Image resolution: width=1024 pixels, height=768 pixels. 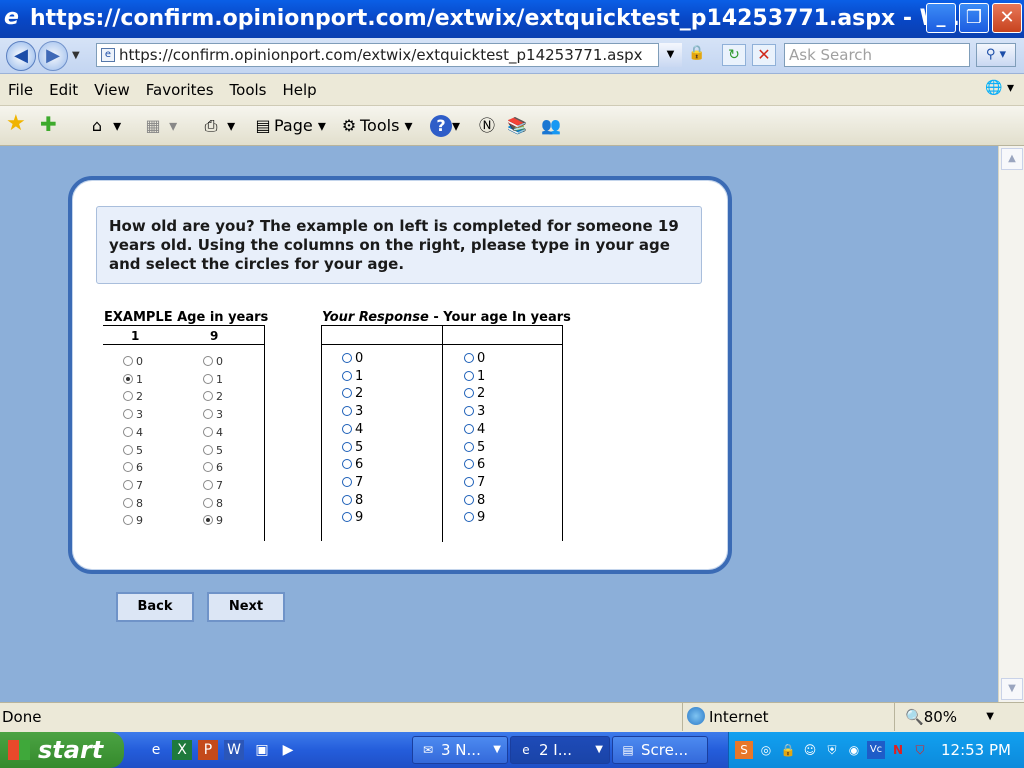 I want to click on menu-help: Help, so click(x=300, y=90).